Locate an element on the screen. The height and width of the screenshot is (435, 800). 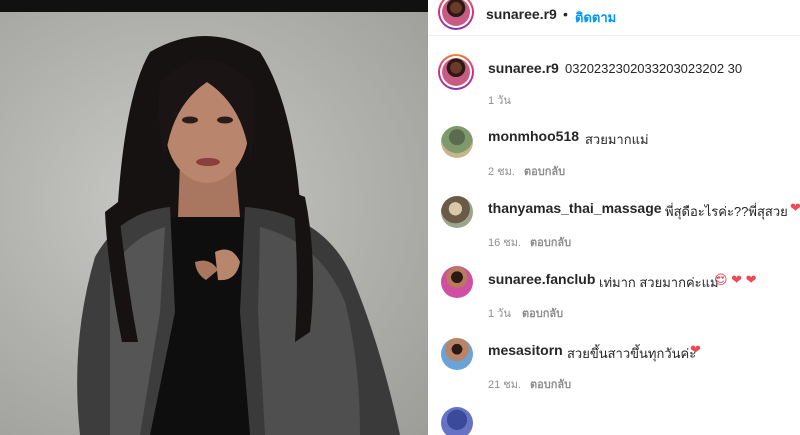
comment-timestamp: 21 ชม. is located at coordinates (504, 384).